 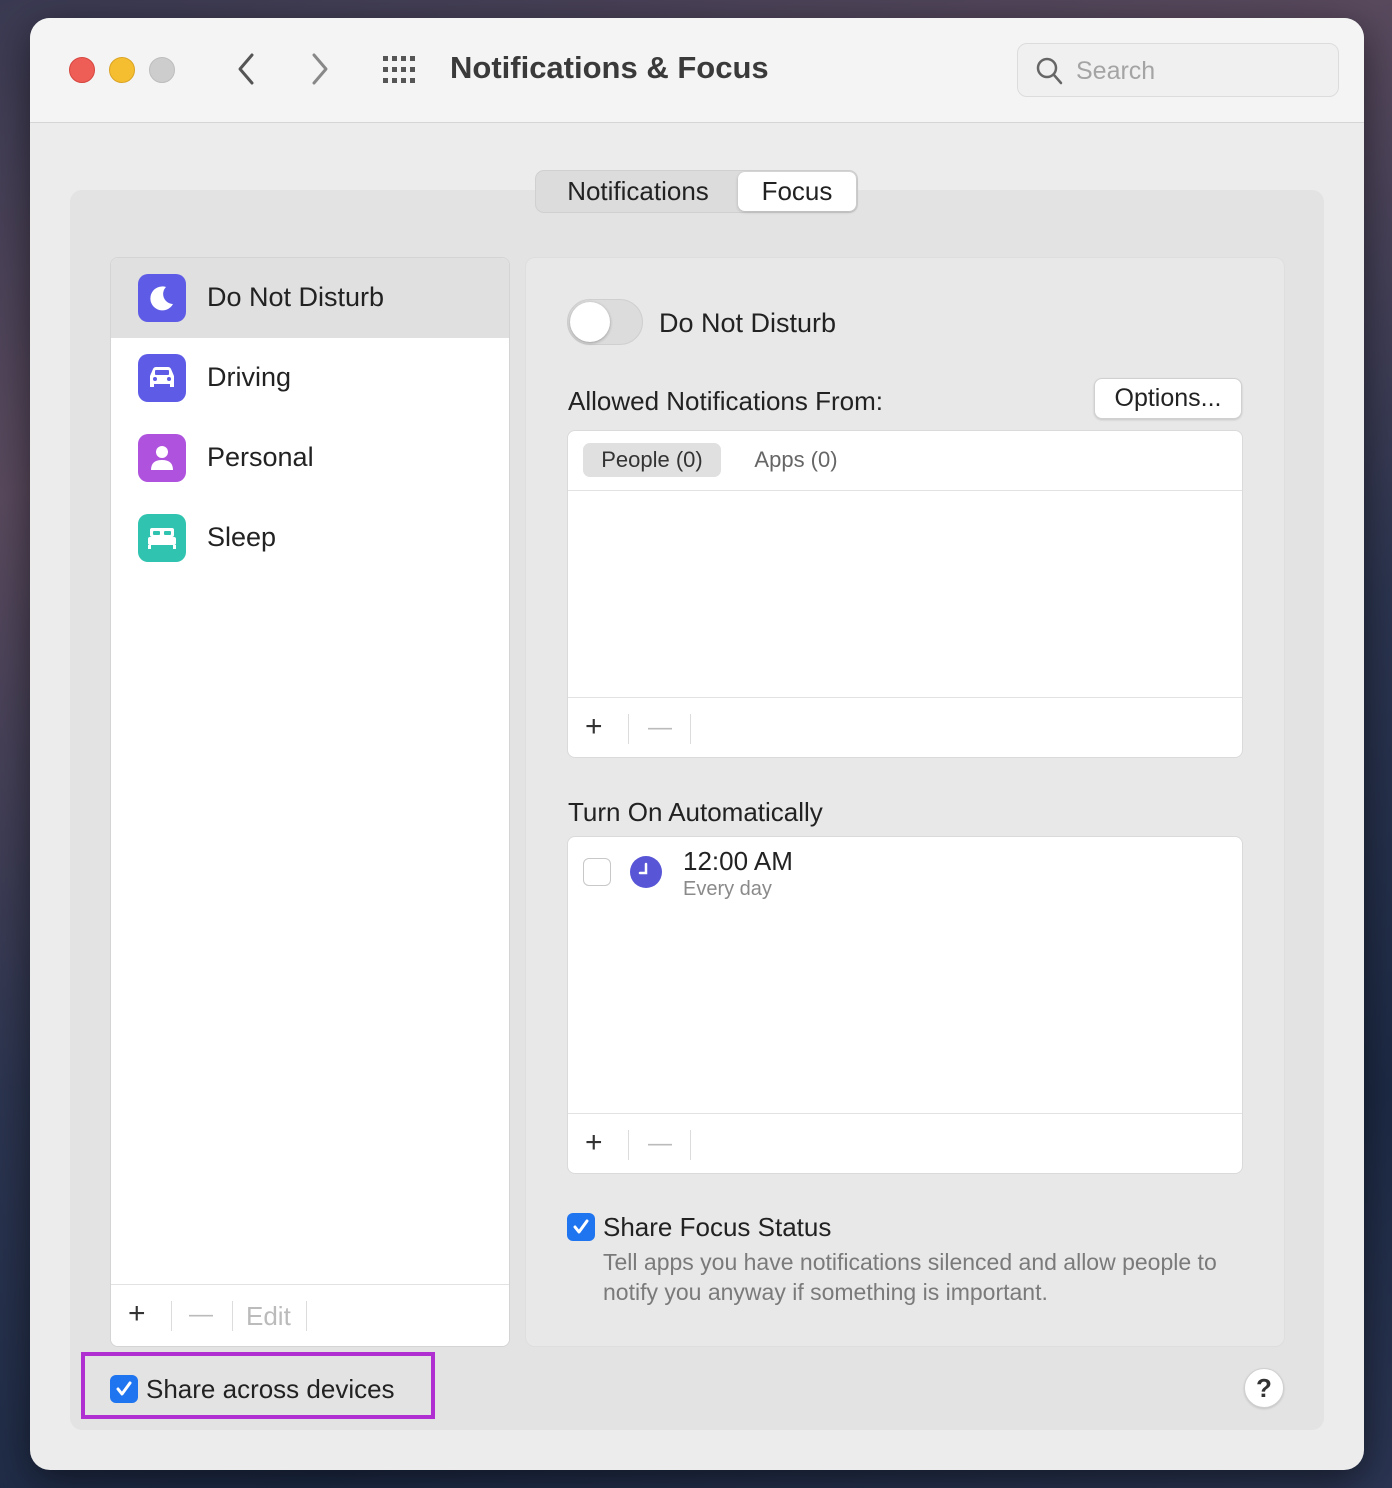 What do you see at coordinates (1201, 71) in the screenshot?
I see `search-input` at bounding box center [1201, 71].